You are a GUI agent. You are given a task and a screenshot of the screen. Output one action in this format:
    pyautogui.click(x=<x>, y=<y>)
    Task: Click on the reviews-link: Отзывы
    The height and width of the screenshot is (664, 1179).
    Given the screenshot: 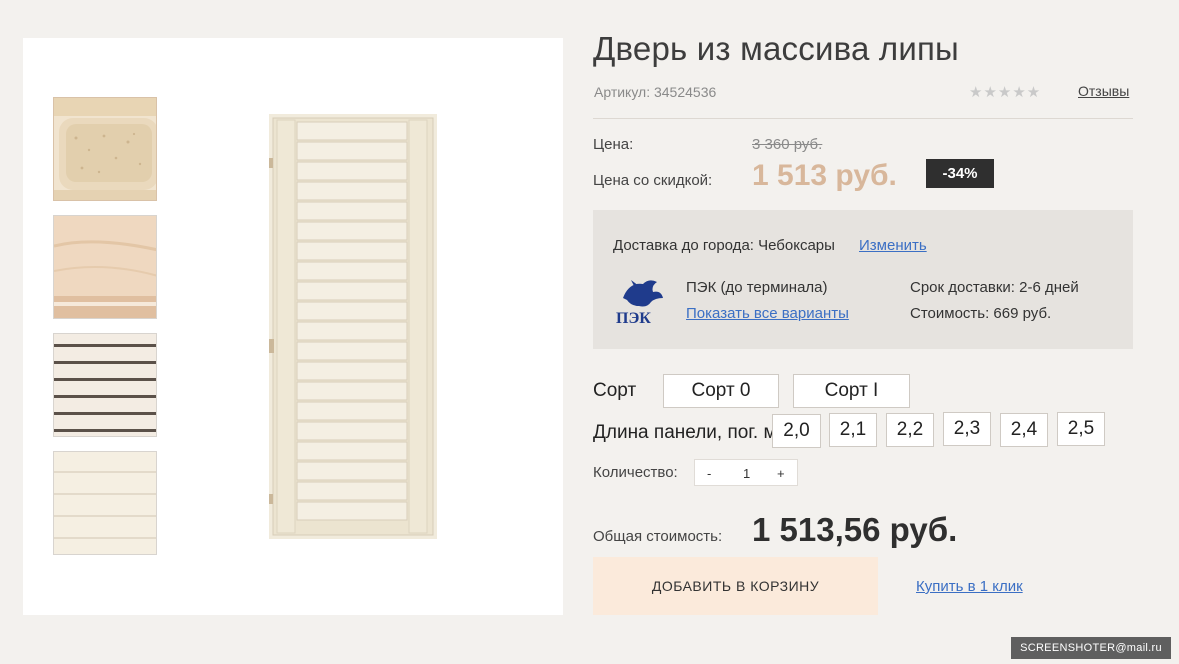 What is the action you would take?
    pyautogui.click(x=1103, y=91)
    